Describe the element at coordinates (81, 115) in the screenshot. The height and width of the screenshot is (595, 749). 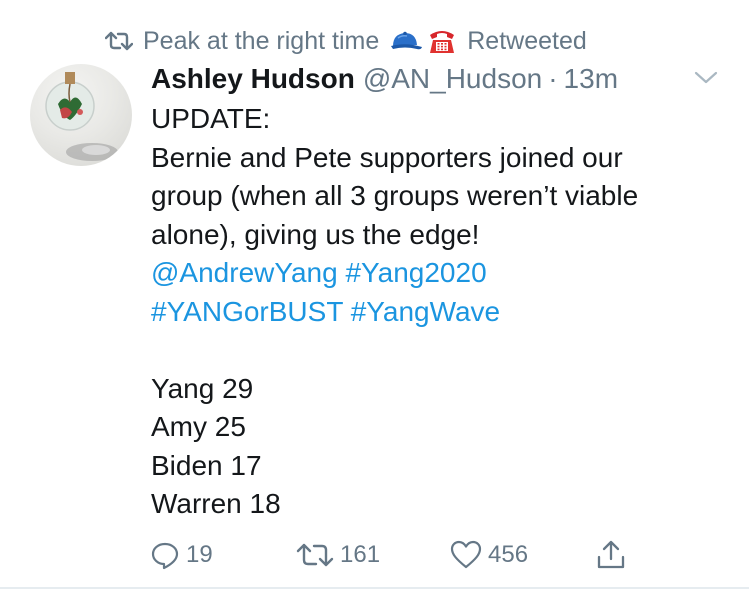
I see `avatar` at that location.